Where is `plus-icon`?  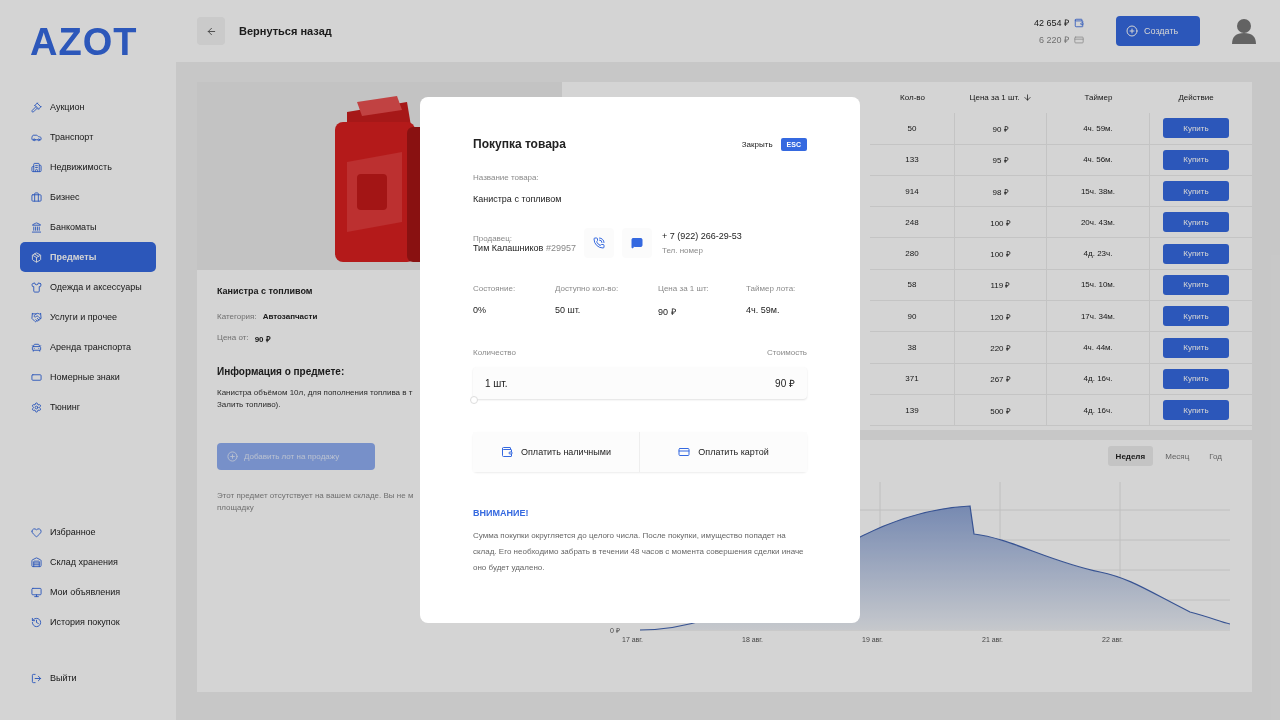 plus-icon is located at coordinates (1132, 31).